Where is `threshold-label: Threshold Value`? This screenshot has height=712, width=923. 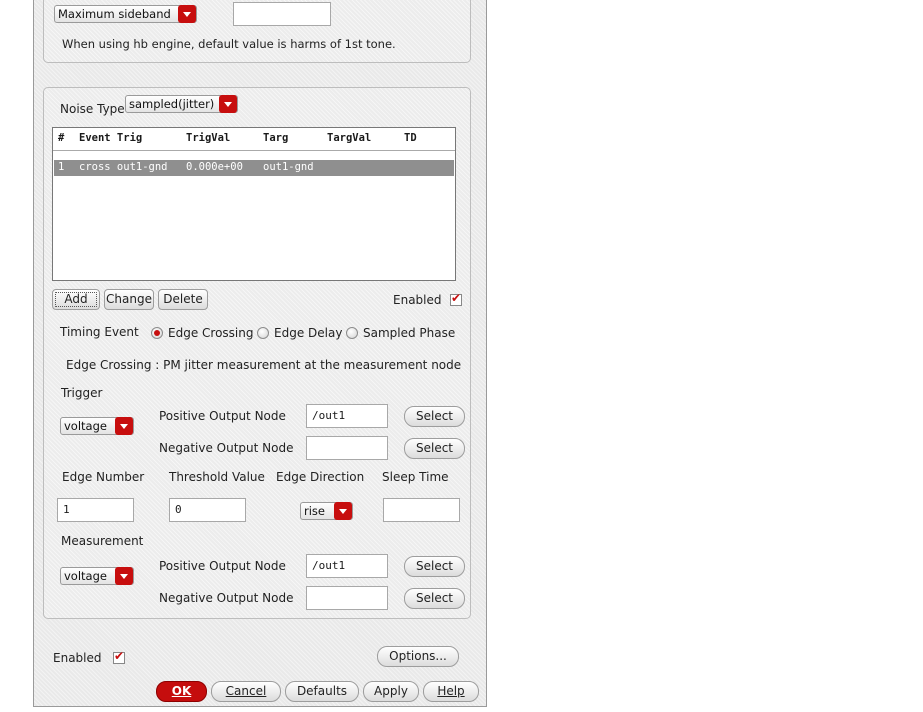
threshold-label: Threshold Value is located at coordinates (217, 477).